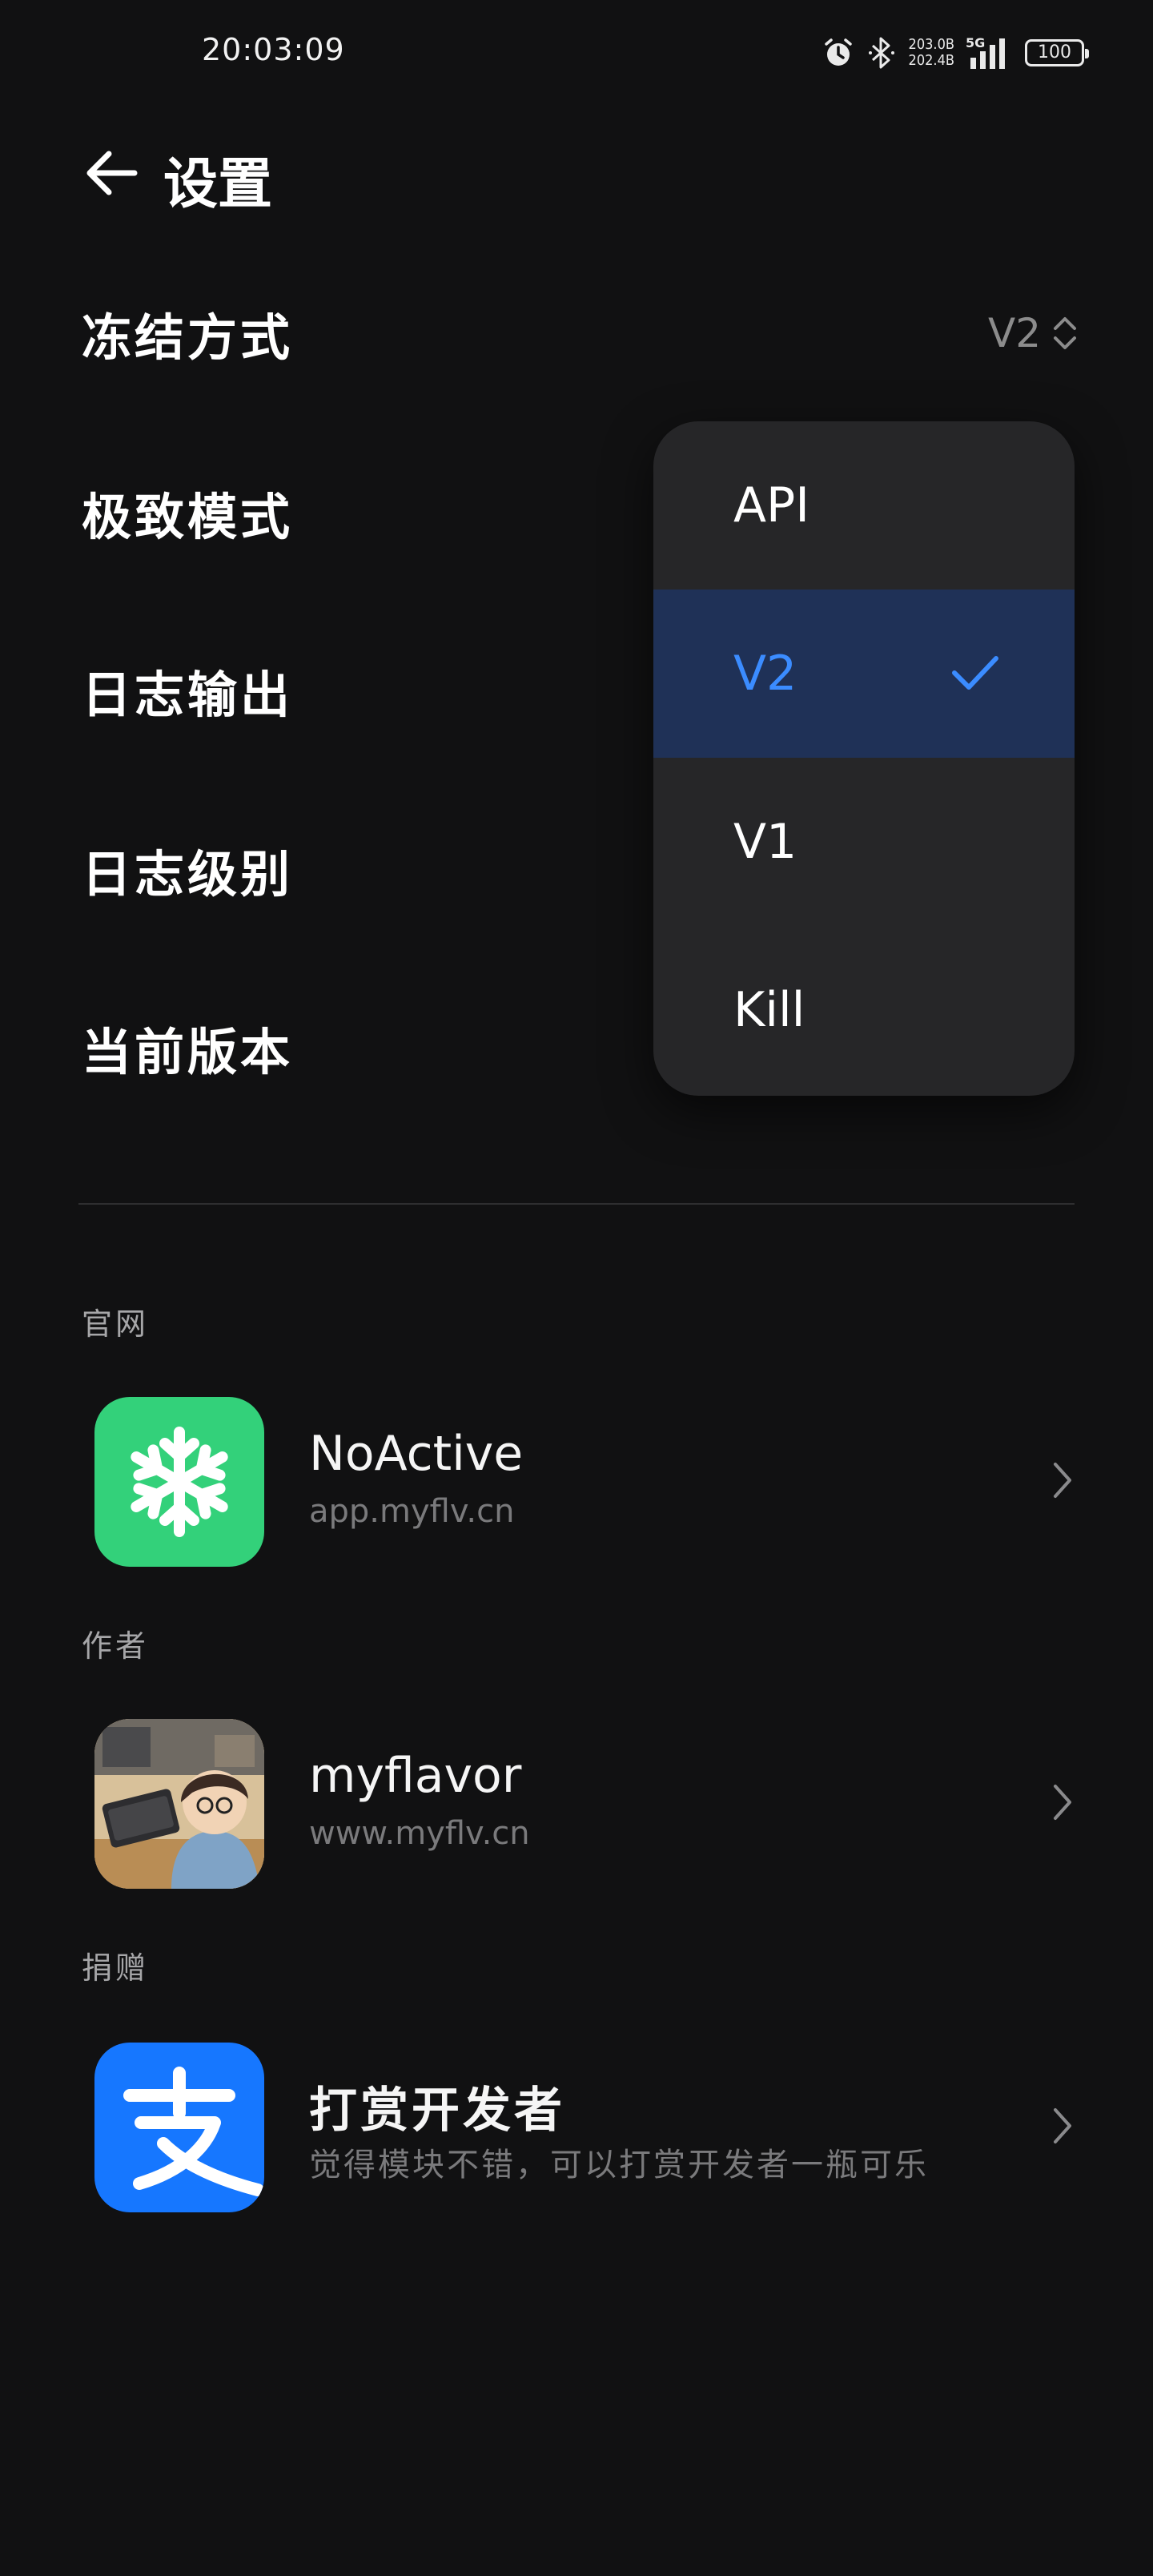  What do you see at coordinates (772, 505) in the screenshot?
I see `dropdown-option-label: API` at bounding box center [772, 505].